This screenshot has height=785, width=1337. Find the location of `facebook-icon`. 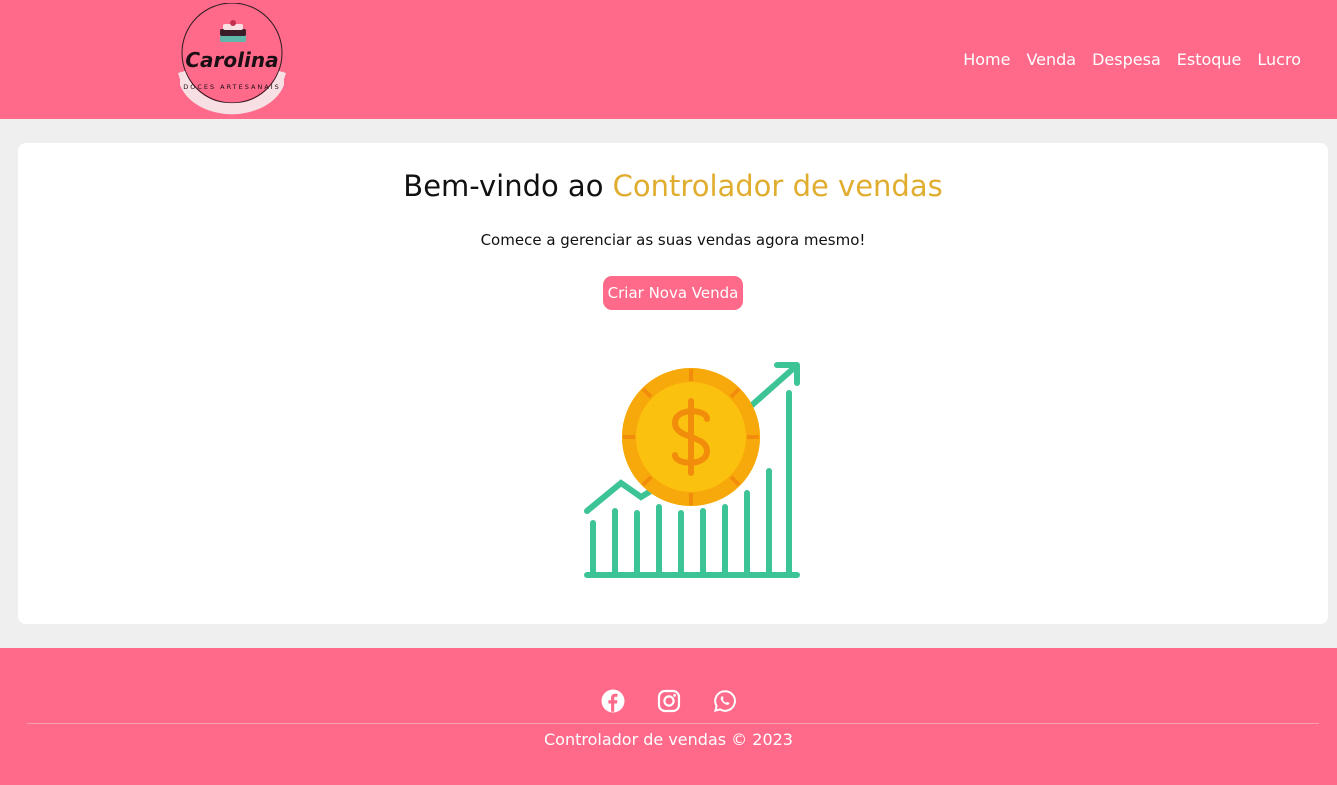

facebook-icon is located at coordinates (613, 701).